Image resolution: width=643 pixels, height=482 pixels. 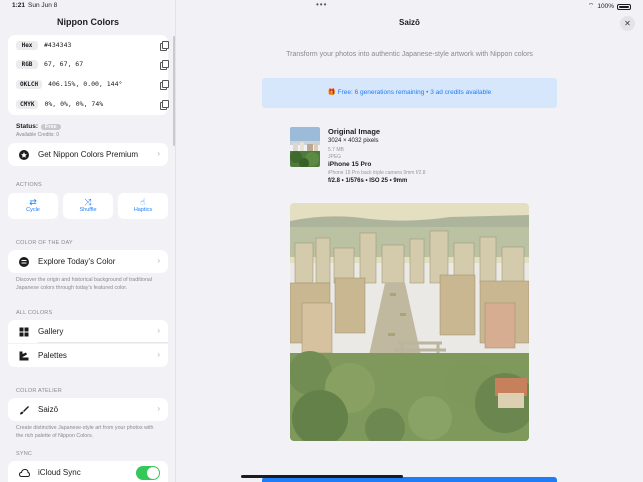 What do you see at coordinates (39, 391) in the screenshot?
I see `atelier-header: COLOR ATELIER` at bounding box center [39, 391].